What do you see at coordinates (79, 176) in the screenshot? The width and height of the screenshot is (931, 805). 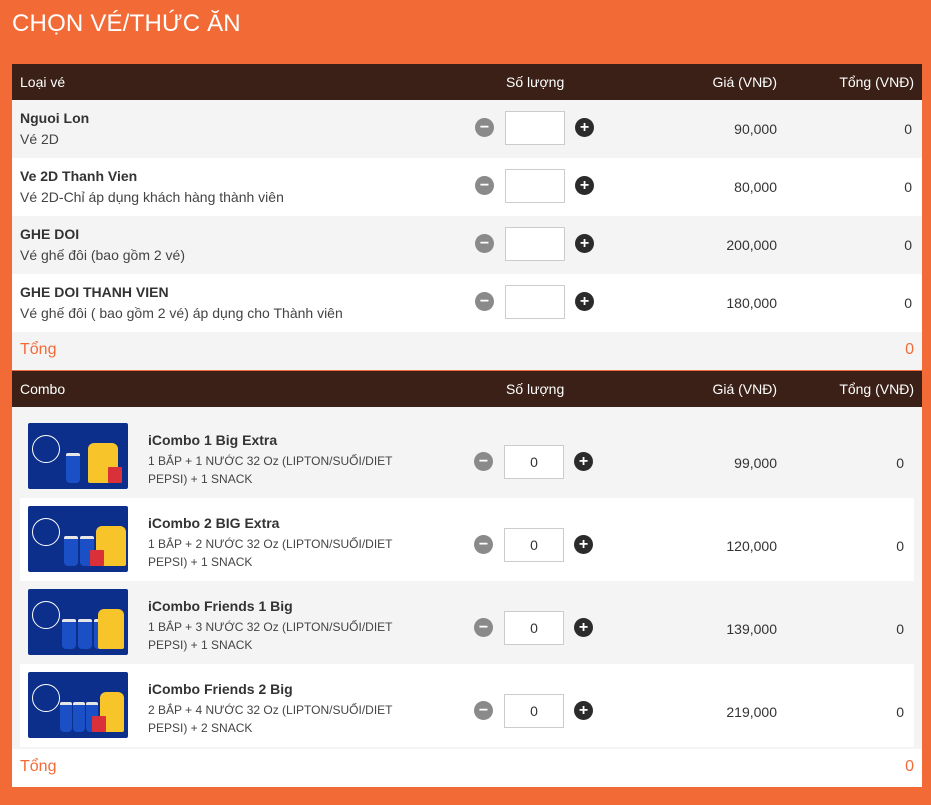 I see `ticket-name: Ve 2D Thanh Vien` at bounding box center [79, 176].